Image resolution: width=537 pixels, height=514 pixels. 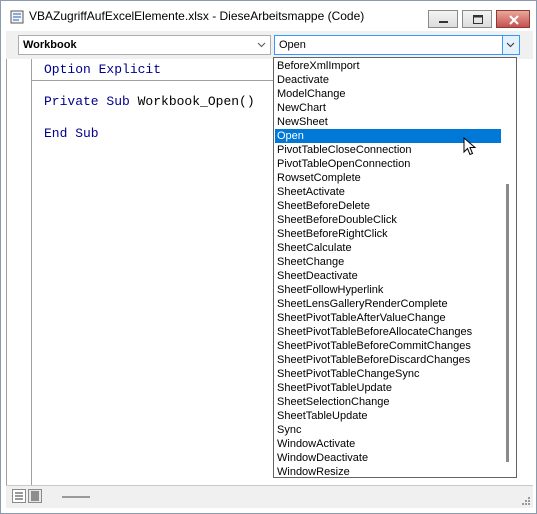 I want to click on mouse-pointer-icon, so click(x=470, y=146).